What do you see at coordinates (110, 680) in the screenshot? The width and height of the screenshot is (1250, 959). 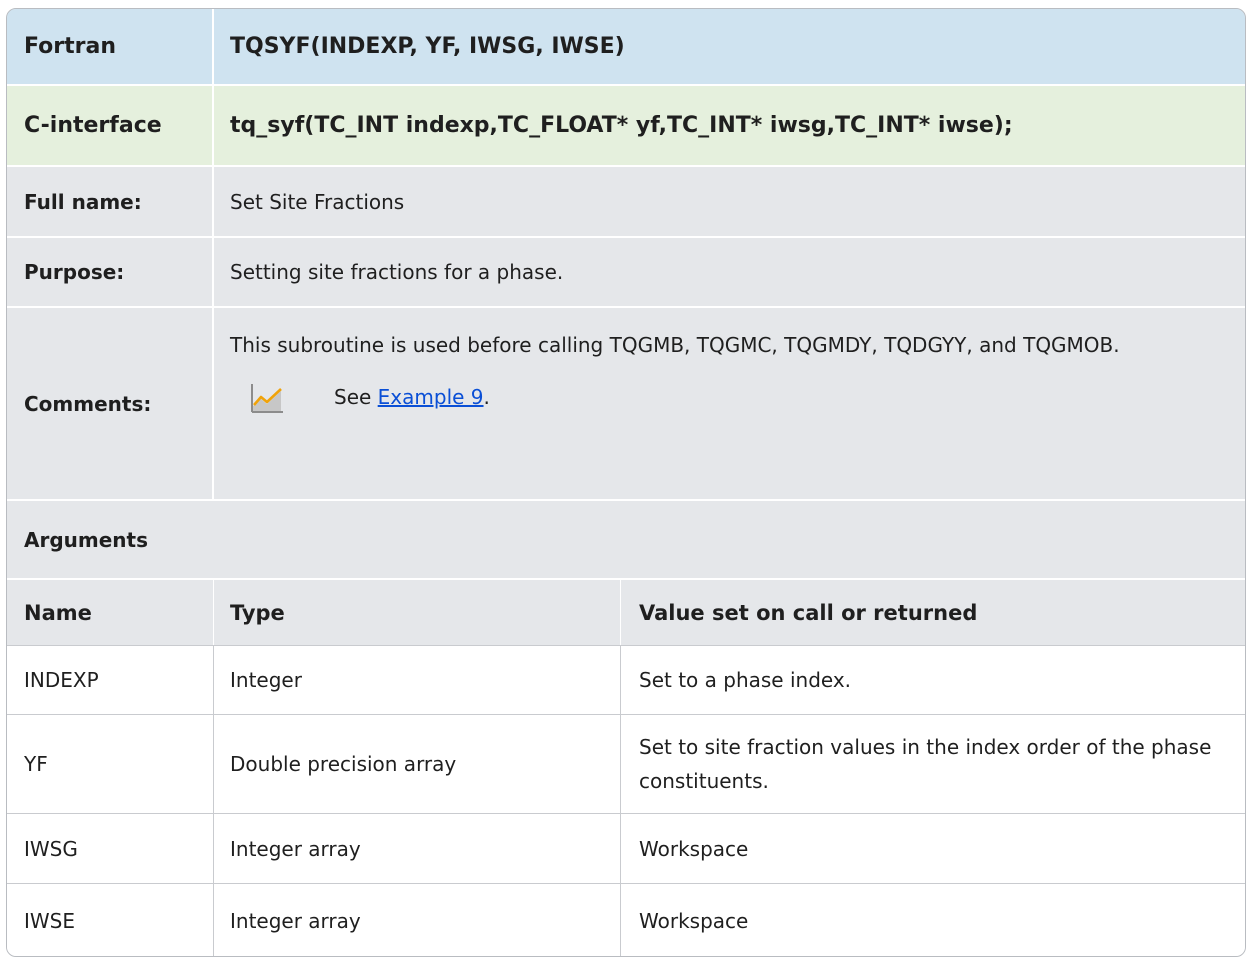 I see `arg-name: INDEXP` at bounding box center [110, 680].